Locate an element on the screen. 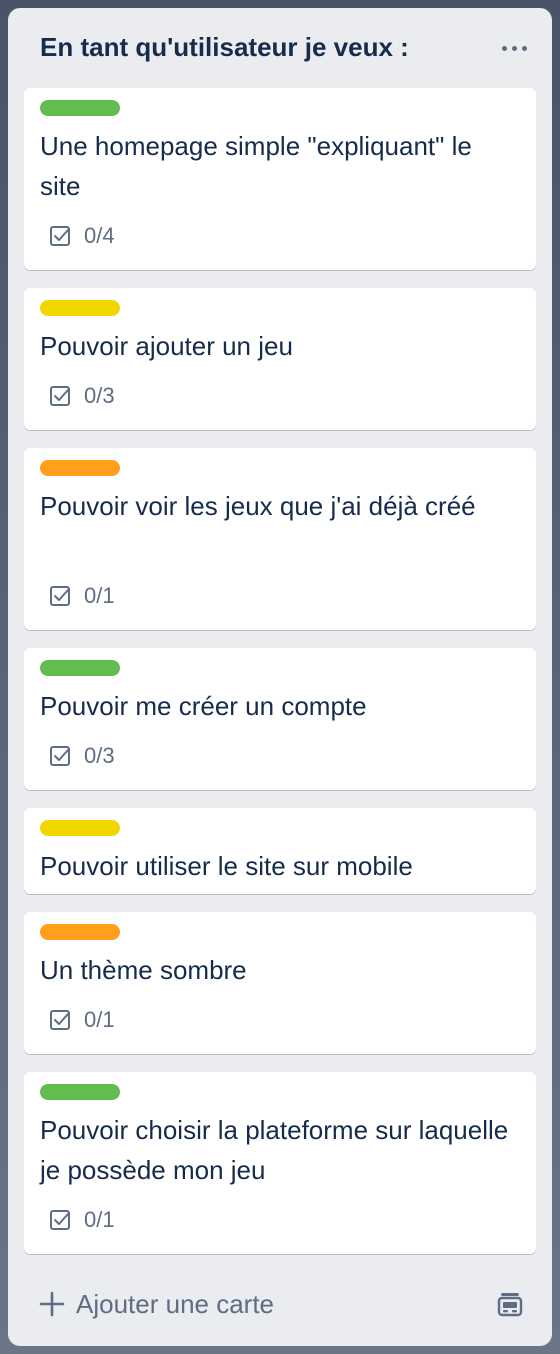  checklist-count: 0/4 is located at coordinates (99, 235).